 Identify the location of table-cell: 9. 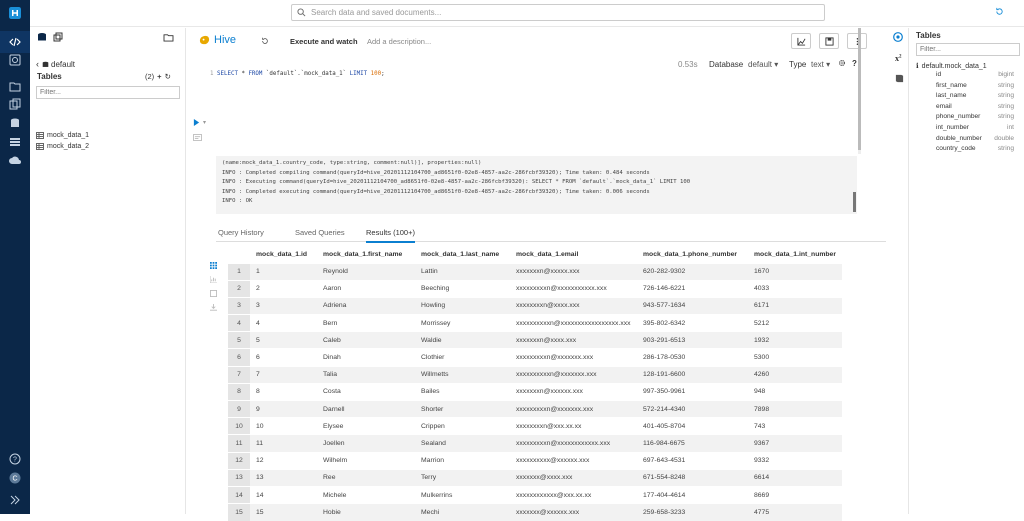
(283, 408).